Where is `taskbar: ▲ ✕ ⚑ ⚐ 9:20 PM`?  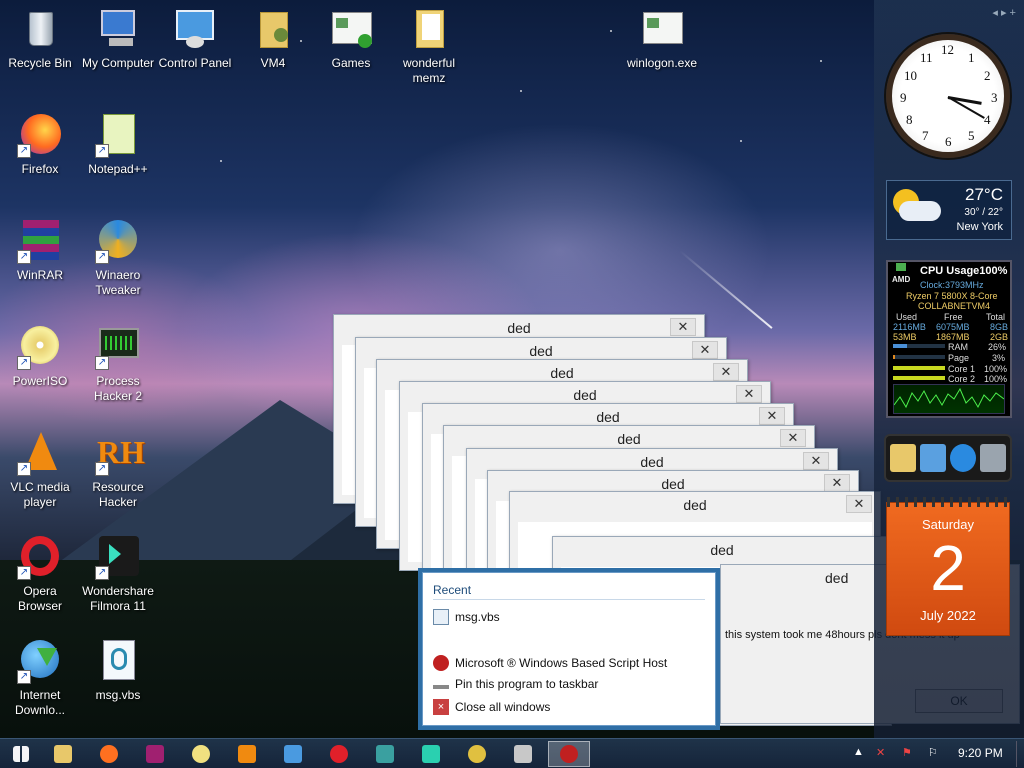
taskbar: ▲ ✕ ⚑ ⚐ 9:20 PM is located at coordinates (512, 753).